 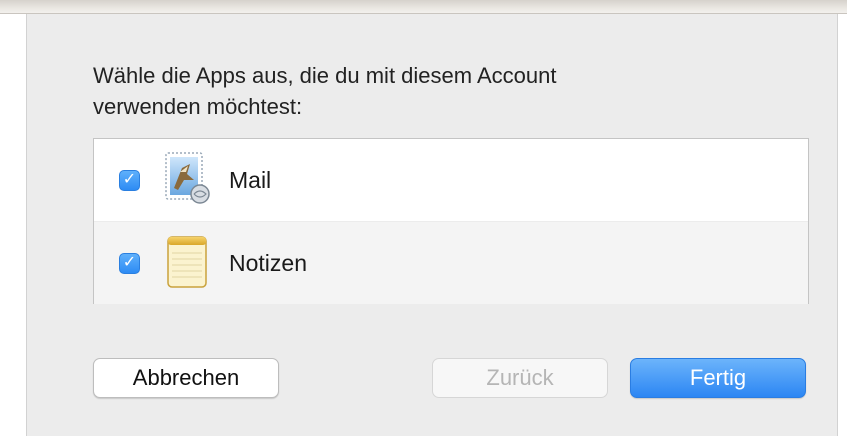 What do you see at coordinates (520, 378) in the screenshot?
I see `back-button: Zurück` at bounding box center [520, 378].